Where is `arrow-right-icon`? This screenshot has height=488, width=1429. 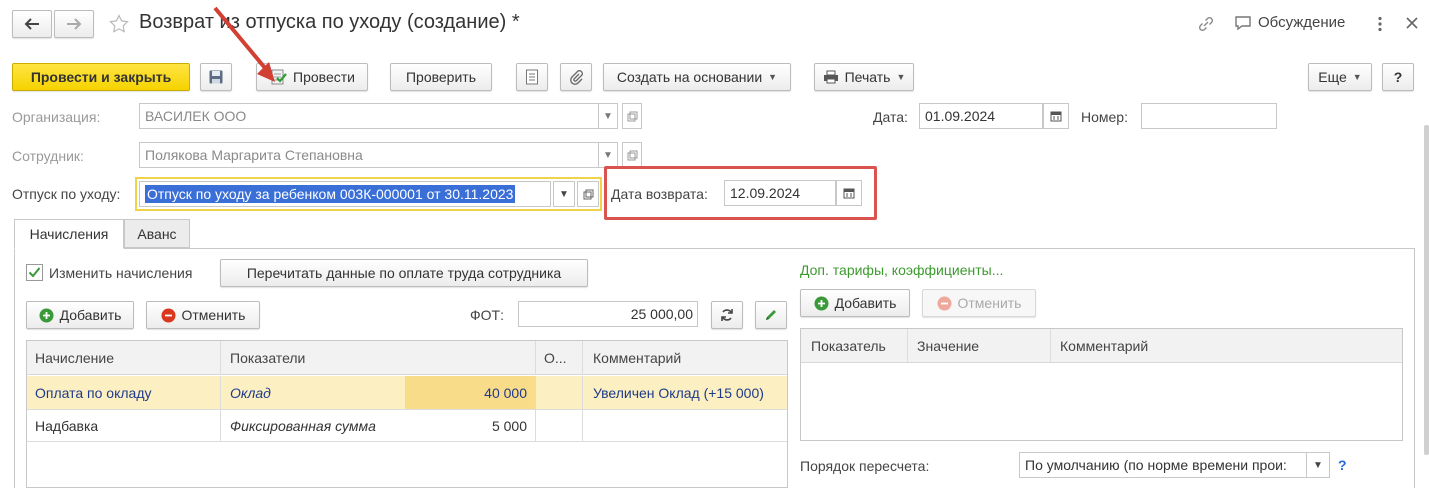 arrow-right-icon is located at coordinates (74, 24).